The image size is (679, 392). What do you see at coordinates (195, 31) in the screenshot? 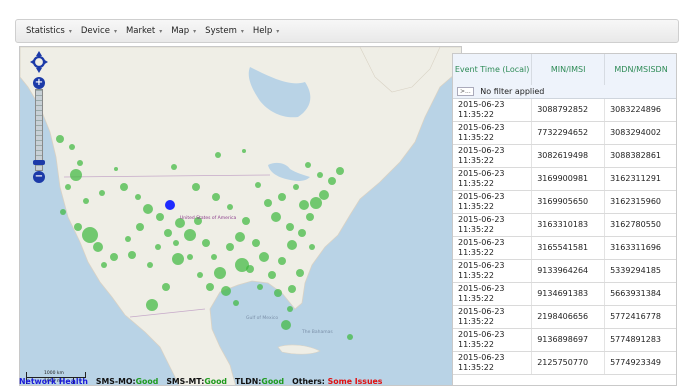
I see `chevron-down-icon: ▾` at bounding box center [195, 31].